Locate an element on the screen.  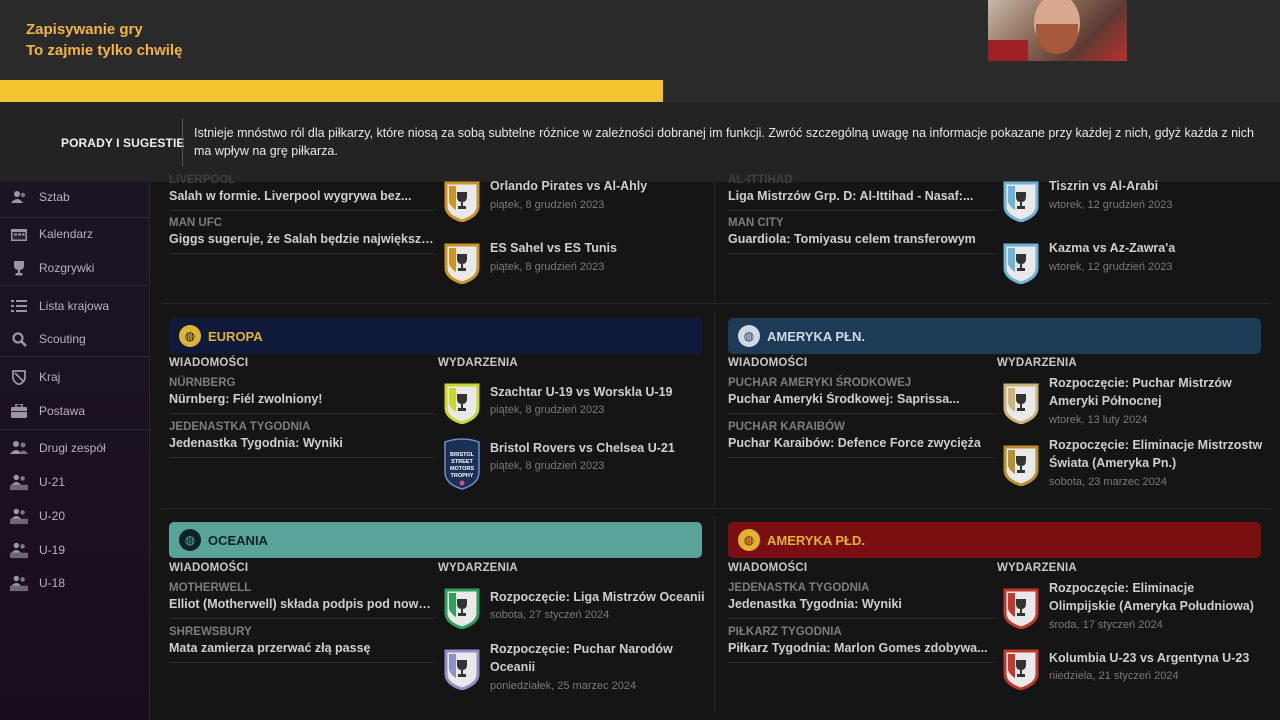
saving-overlay: Zapisywanie gry To zajmie tylko chwilę is located at coordinates (640, 40).